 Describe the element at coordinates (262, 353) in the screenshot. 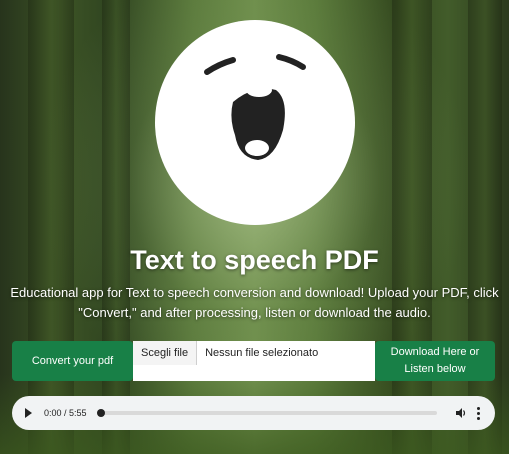

I see `file-status-text: Nessun file selezionato` at that location.